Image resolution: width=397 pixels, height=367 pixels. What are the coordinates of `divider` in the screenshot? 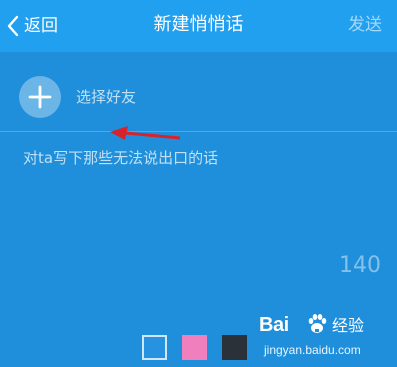 It's located at (198, 131).